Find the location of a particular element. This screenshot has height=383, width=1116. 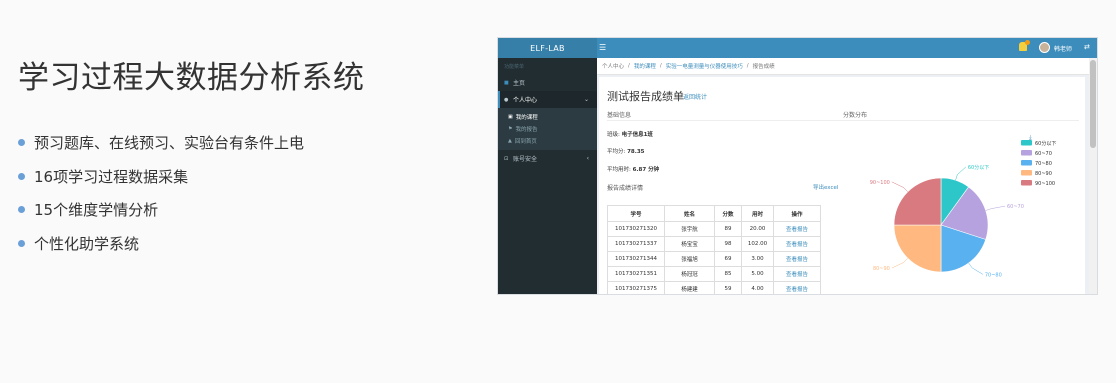

table-cell: 杨冠冠 is located at coordinates (689, 274).